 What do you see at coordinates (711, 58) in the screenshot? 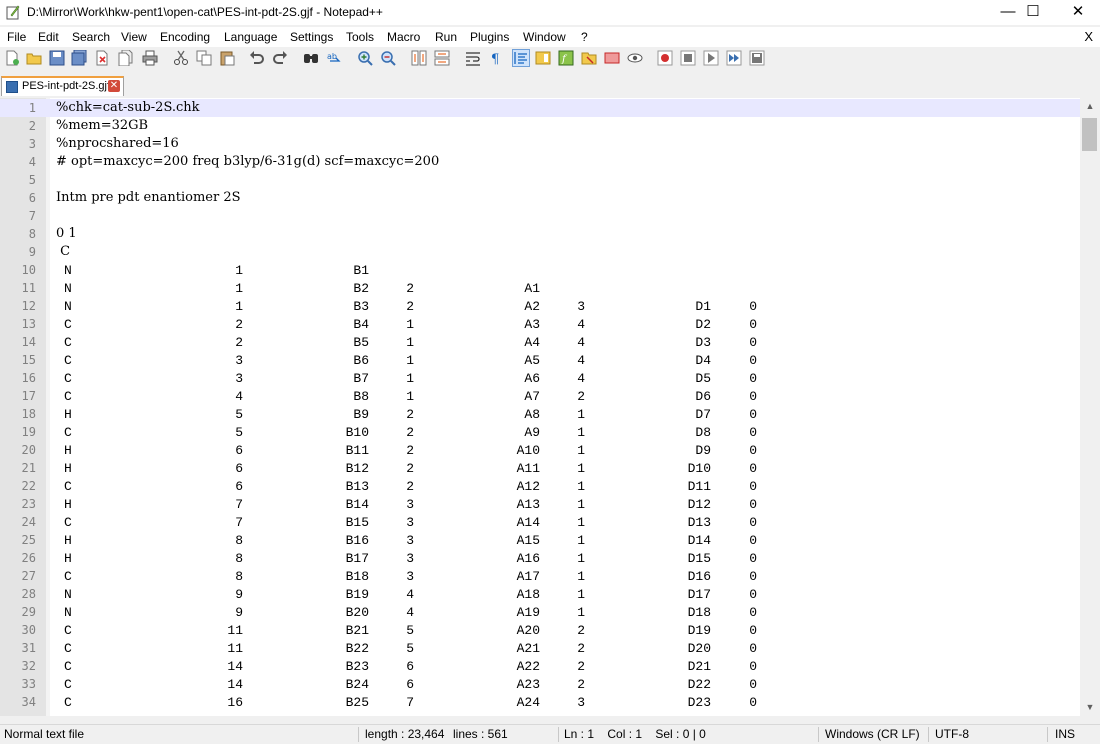
I see `play-macro-icon` at bounding box center [711, 58].